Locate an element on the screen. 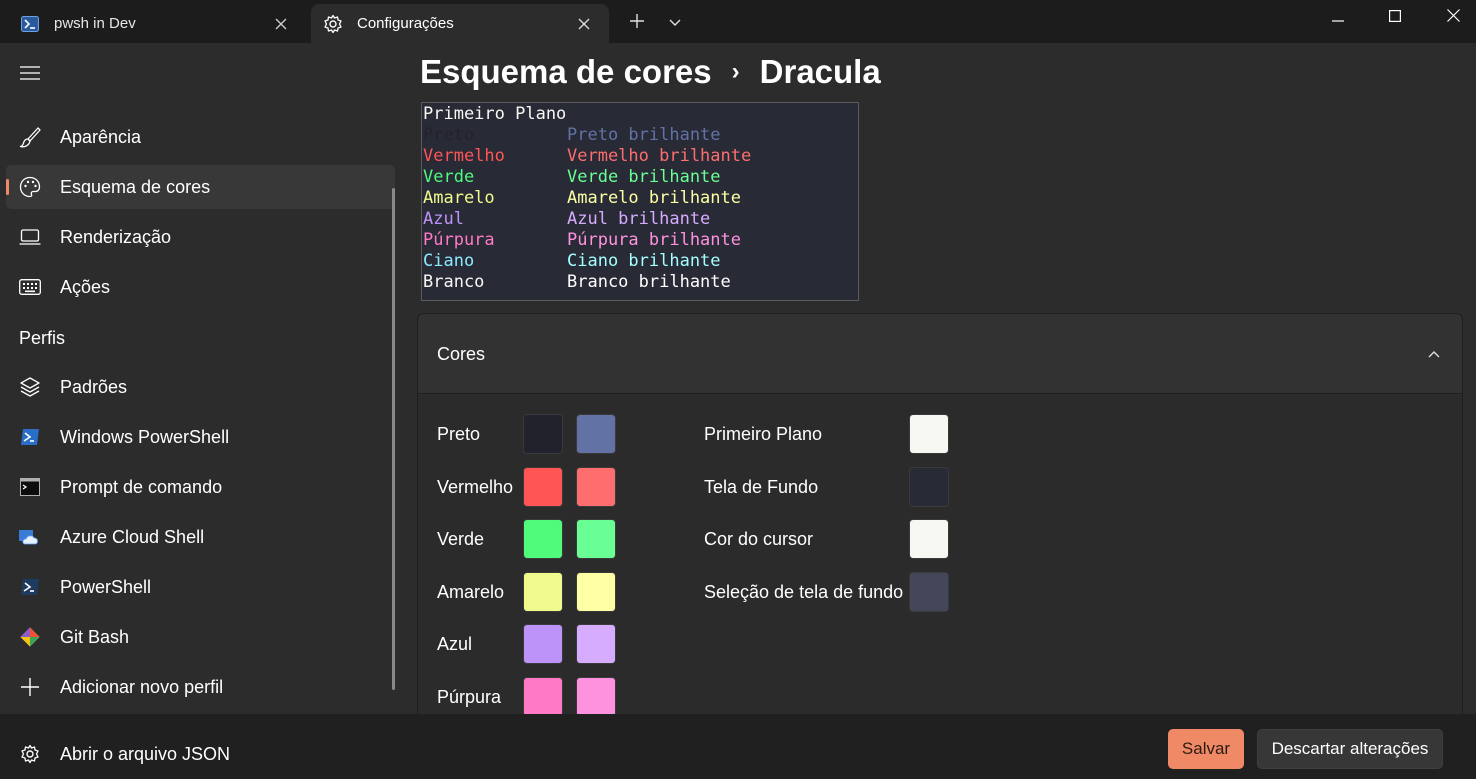 The image size is (1476, 779). preview-normal: Verde is located at coordinates (449, 177).